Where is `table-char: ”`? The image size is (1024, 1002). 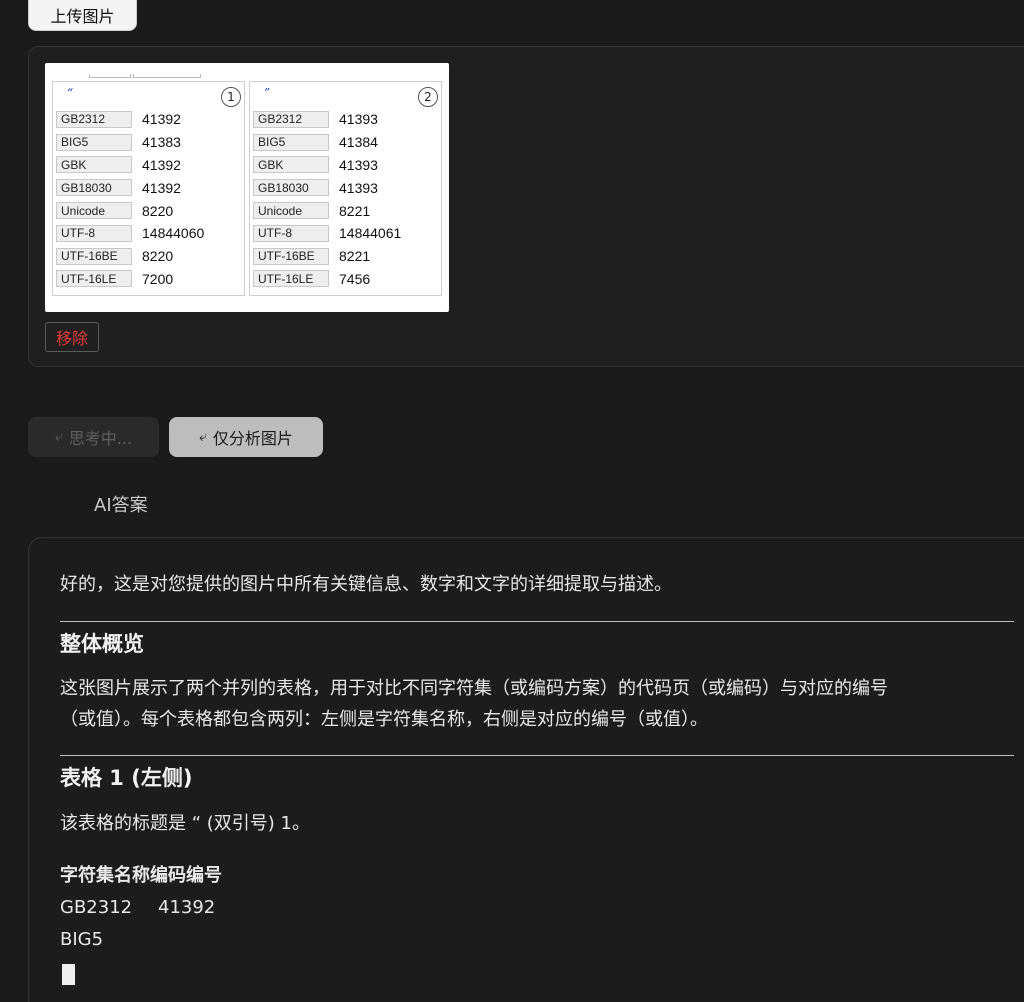 table-char: ” is located at coordinates (267, 93).